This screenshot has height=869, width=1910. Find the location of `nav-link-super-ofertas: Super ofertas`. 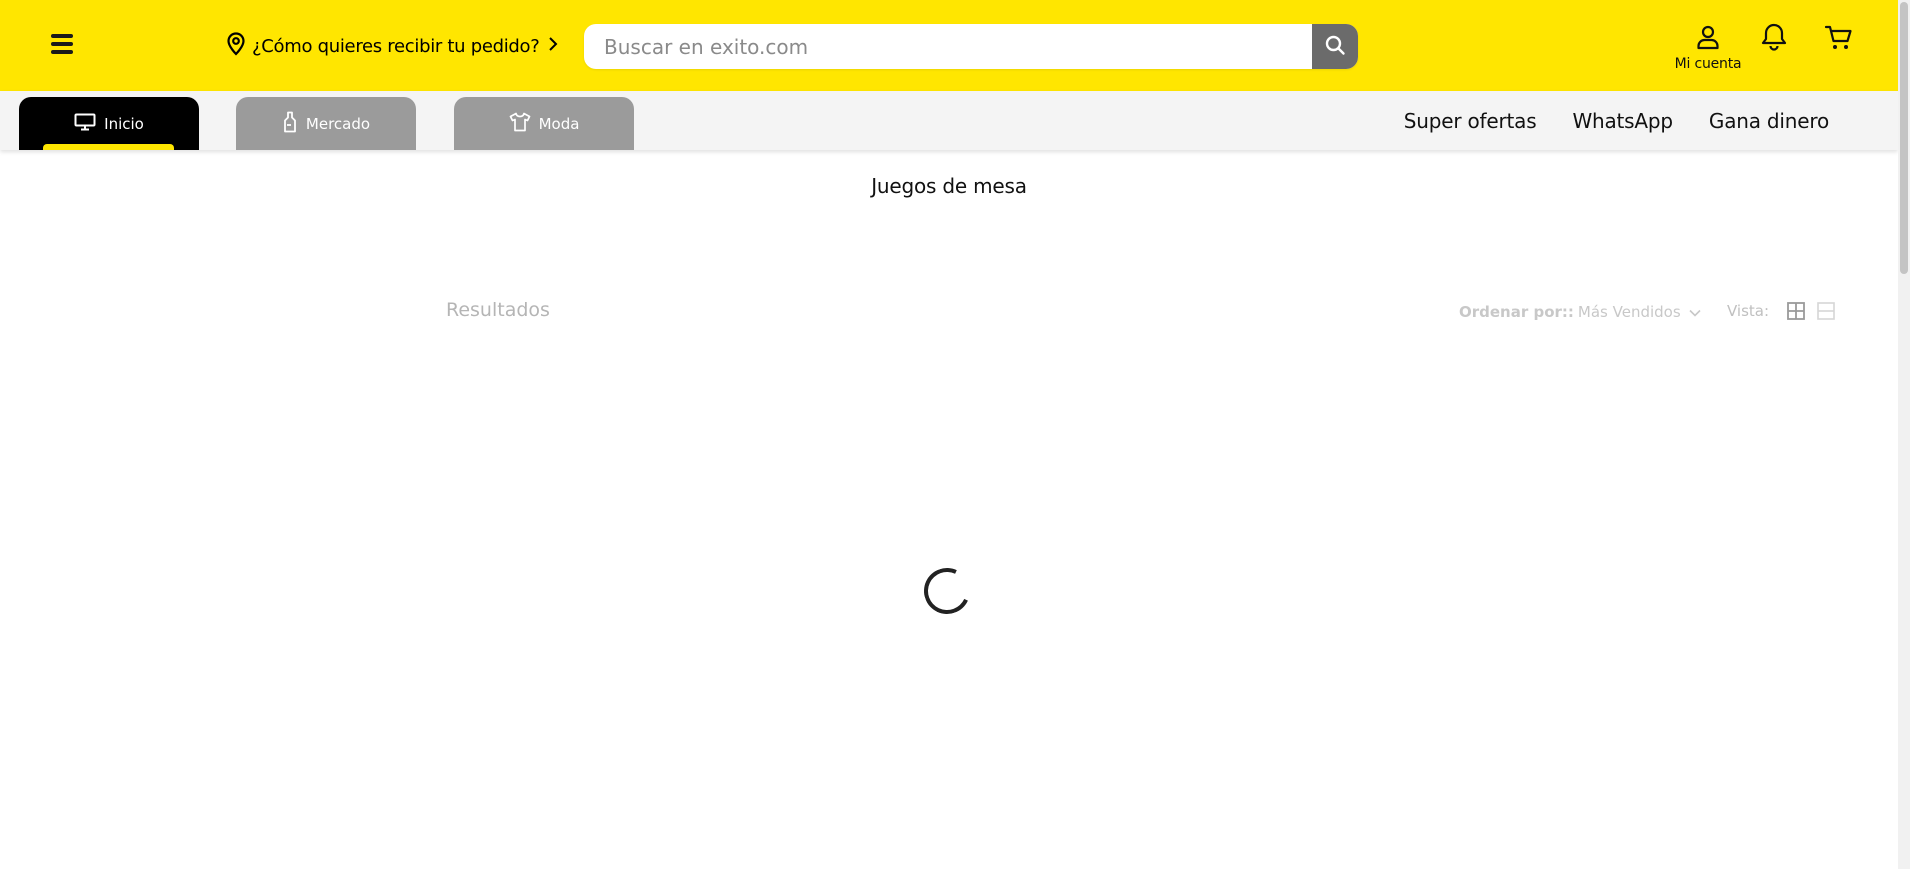

nav-link-super-ofertas: Super ofertas is located at coordinates (1470, 121).